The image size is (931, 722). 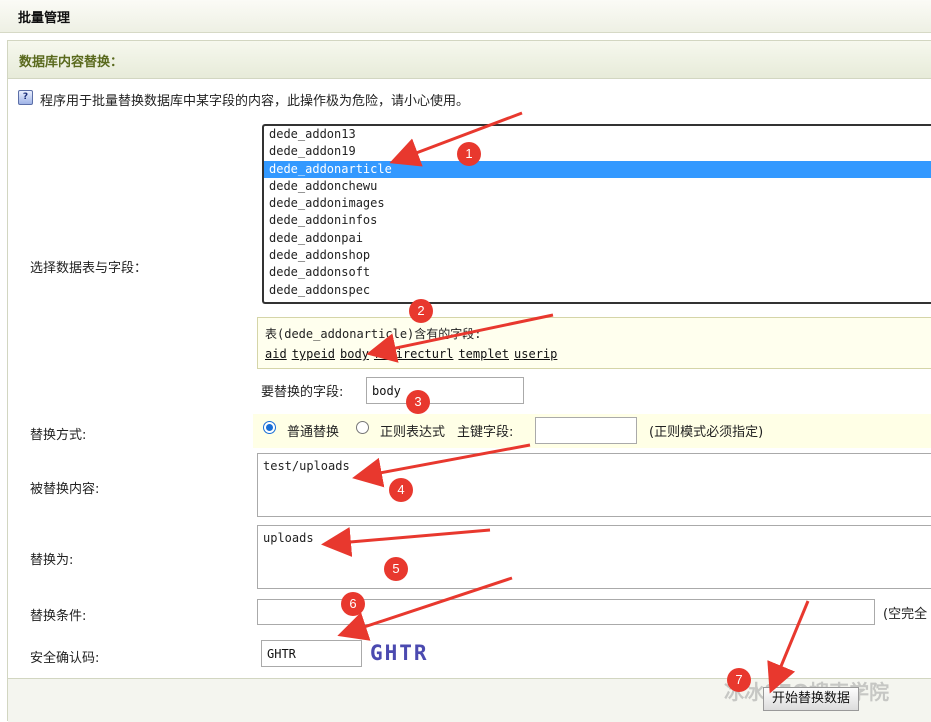 I want to click on marker-1: 1, so click(x=469, y=154).